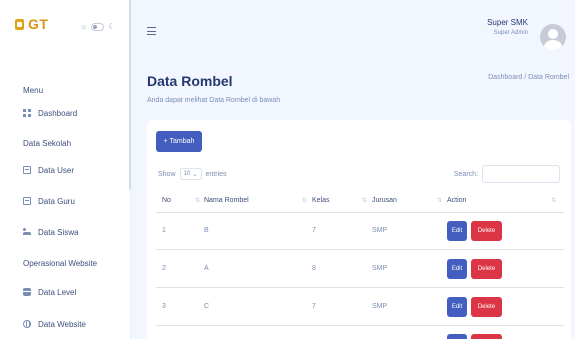 This screenshot has width=575, height=339. What do you see at coordinates (151, 31) in the screenshot?
I see `hamburger-menu-icon` at bounding box center [151, 31].